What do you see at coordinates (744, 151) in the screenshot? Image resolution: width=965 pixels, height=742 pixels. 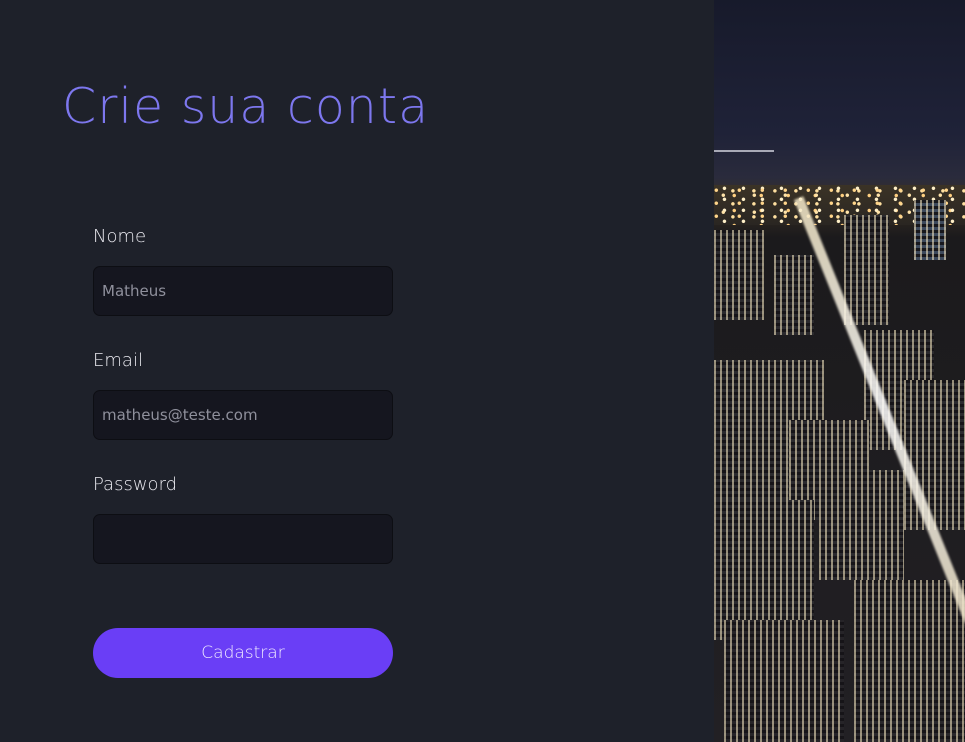 I see `sky-streak` at bounding box center [744, 151].